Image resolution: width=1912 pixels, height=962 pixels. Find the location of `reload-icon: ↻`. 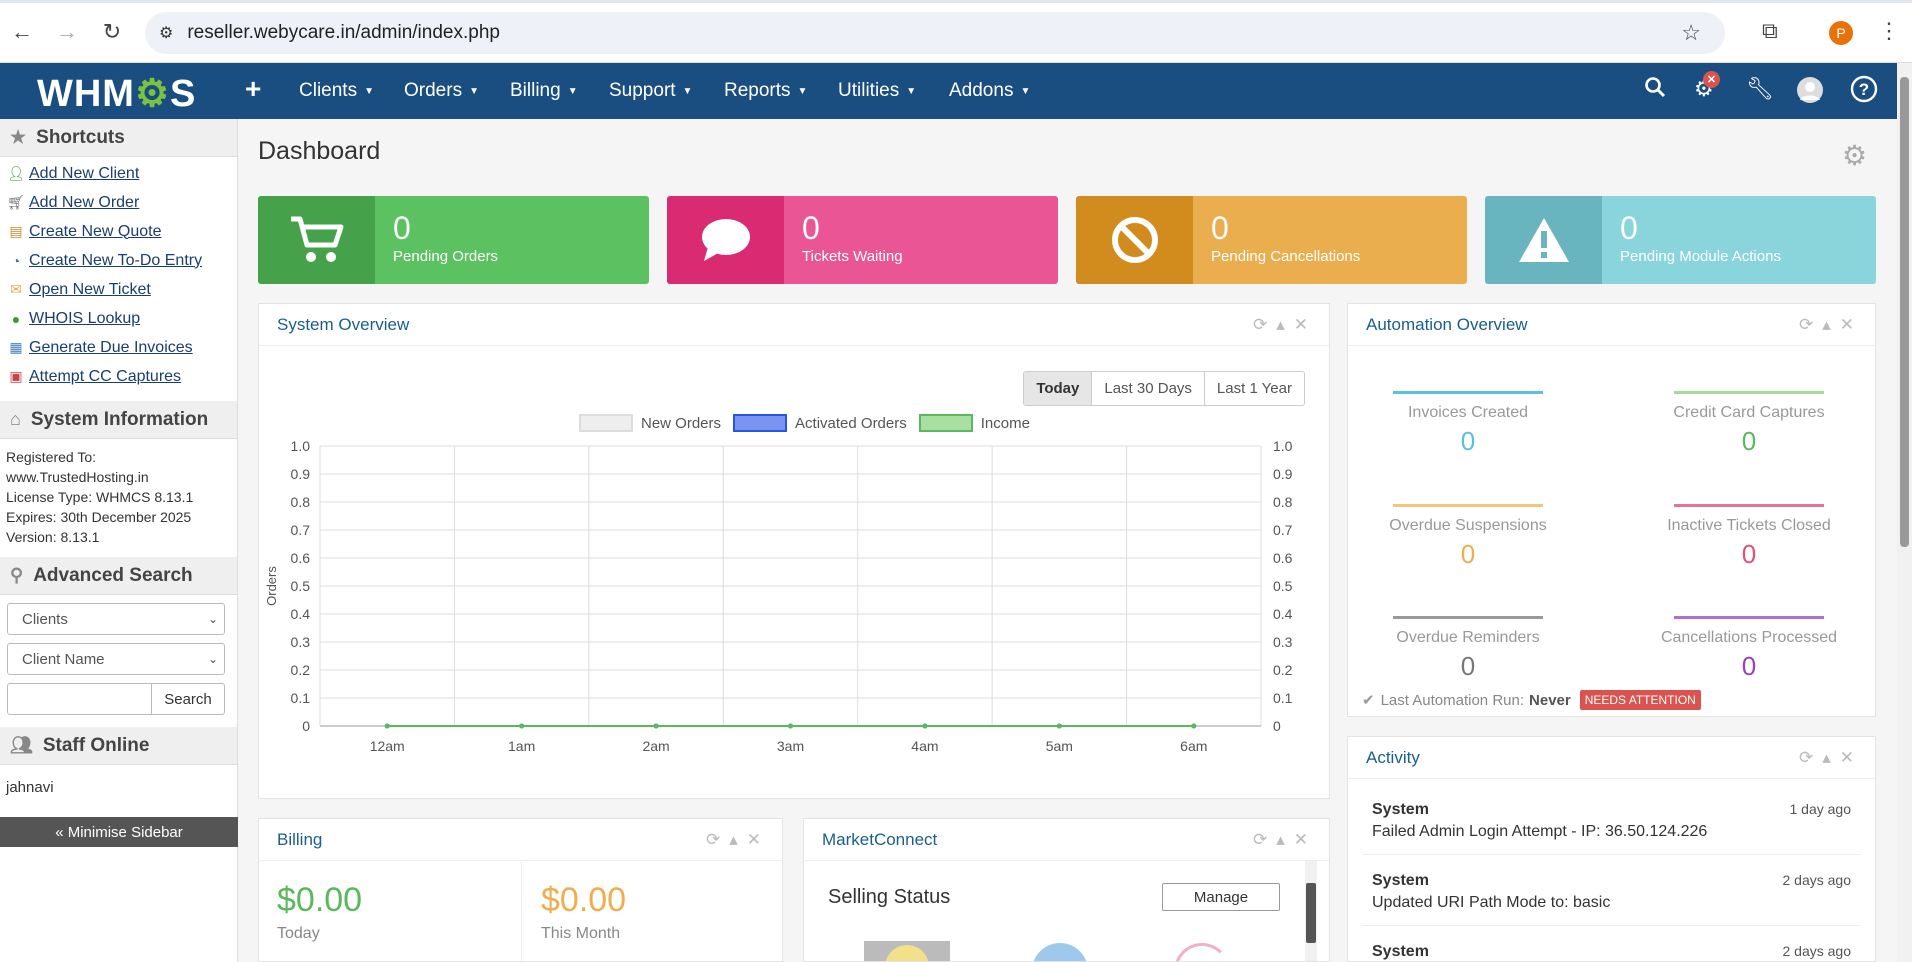

reload-icon: ↻ is located at coordinates (112, 32).